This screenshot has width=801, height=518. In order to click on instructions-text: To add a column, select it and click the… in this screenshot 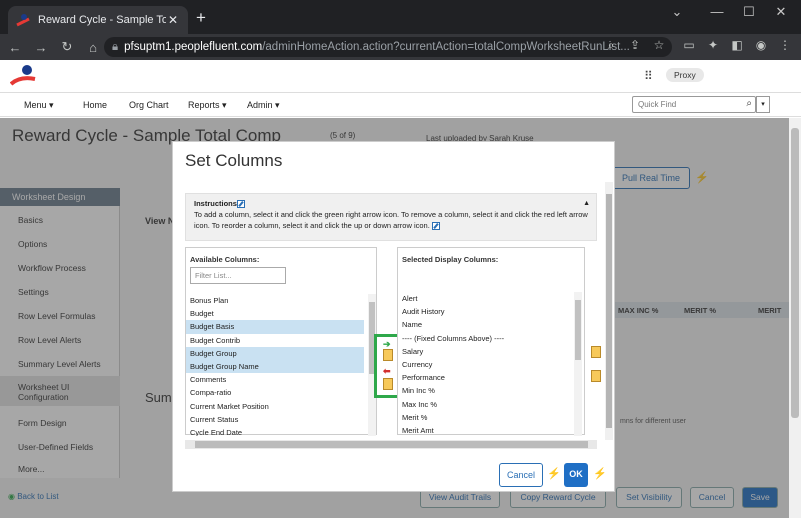, I will do `click(391, 220)`.